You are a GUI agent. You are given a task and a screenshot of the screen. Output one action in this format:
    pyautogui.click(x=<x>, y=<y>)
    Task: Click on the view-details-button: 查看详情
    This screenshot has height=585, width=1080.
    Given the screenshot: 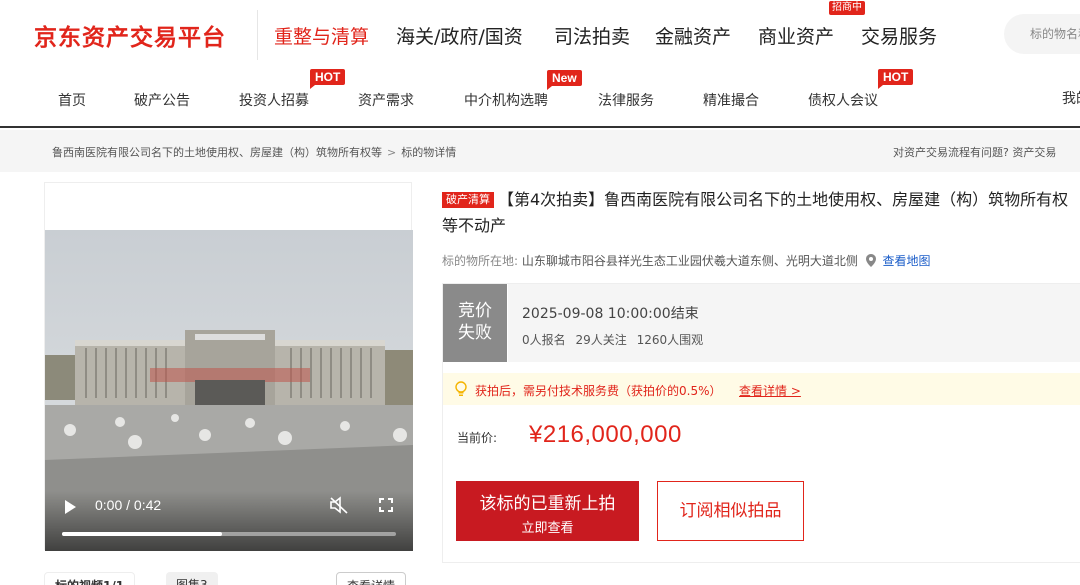 What is the action you would take?
    pyautogui.click(x=371, y=578)
    